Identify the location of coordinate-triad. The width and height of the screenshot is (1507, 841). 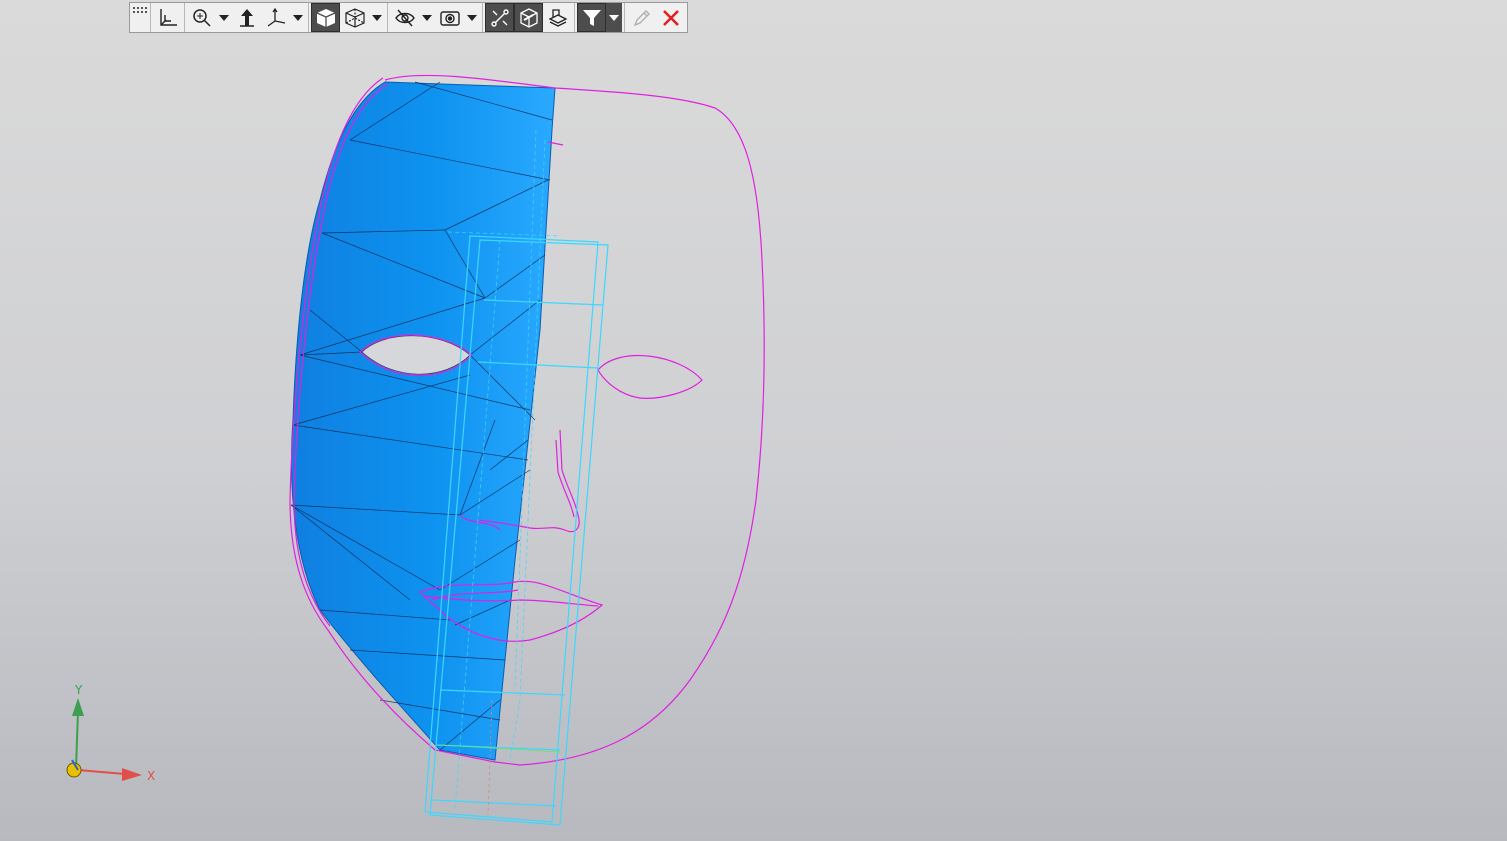
(104, 739).